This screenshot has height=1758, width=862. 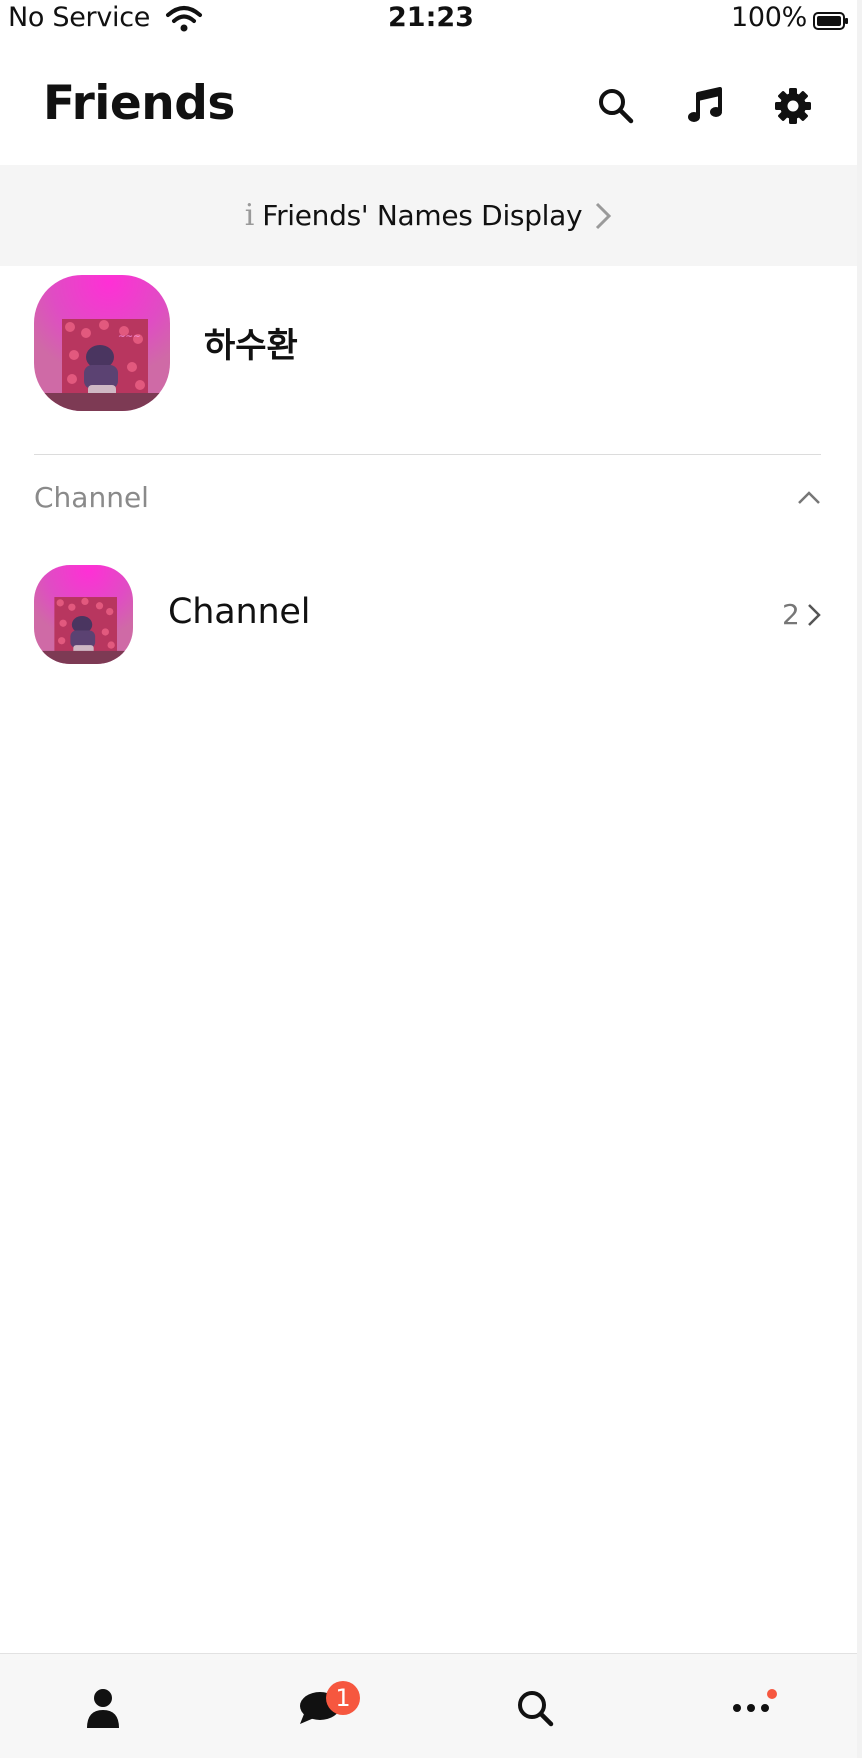 What do you see at coordinates (139, 103) in the screenshot?
I see `page-title: Friends` at bounding box center [139, 103].